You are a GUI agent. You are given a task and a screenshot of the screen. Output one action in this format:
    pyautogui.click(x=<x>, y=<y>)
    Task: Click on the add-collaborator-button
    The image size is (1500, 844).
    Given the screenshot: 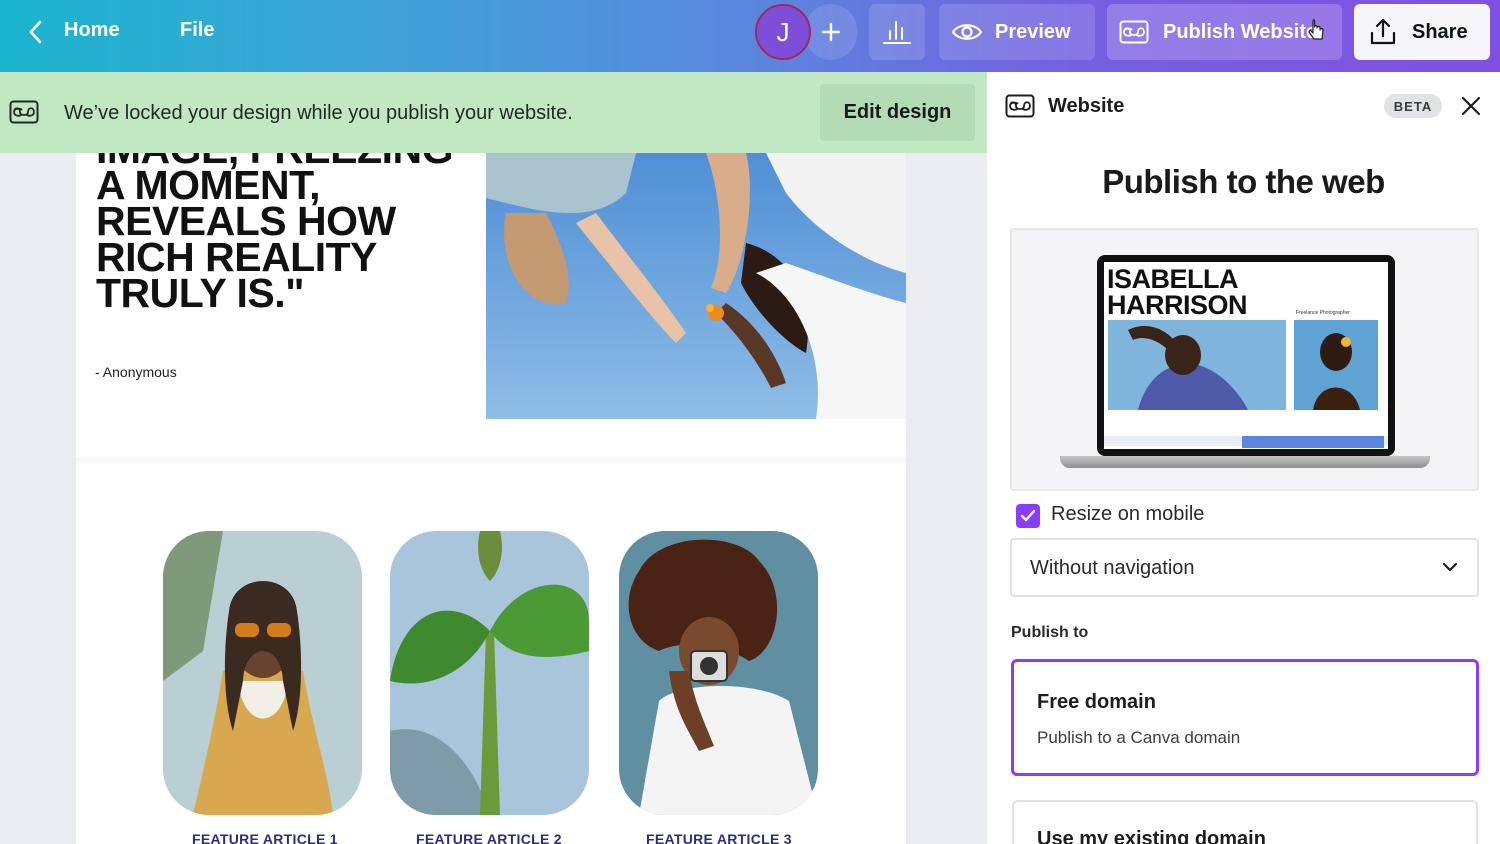 What is the action you would take?
    pyautogui.click(x=831, y=32)
    